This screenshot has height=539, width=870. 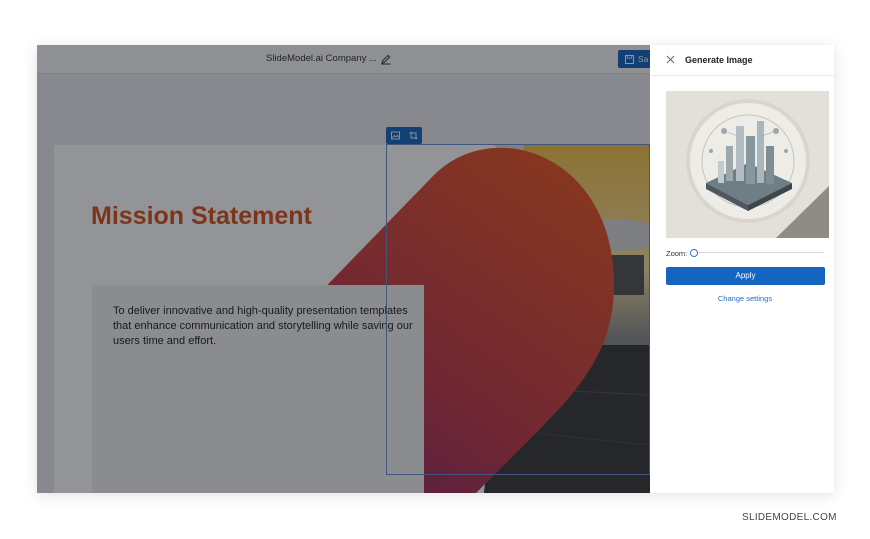 I want to click on panel-header: Generate Image, so click(x=742, y=60).